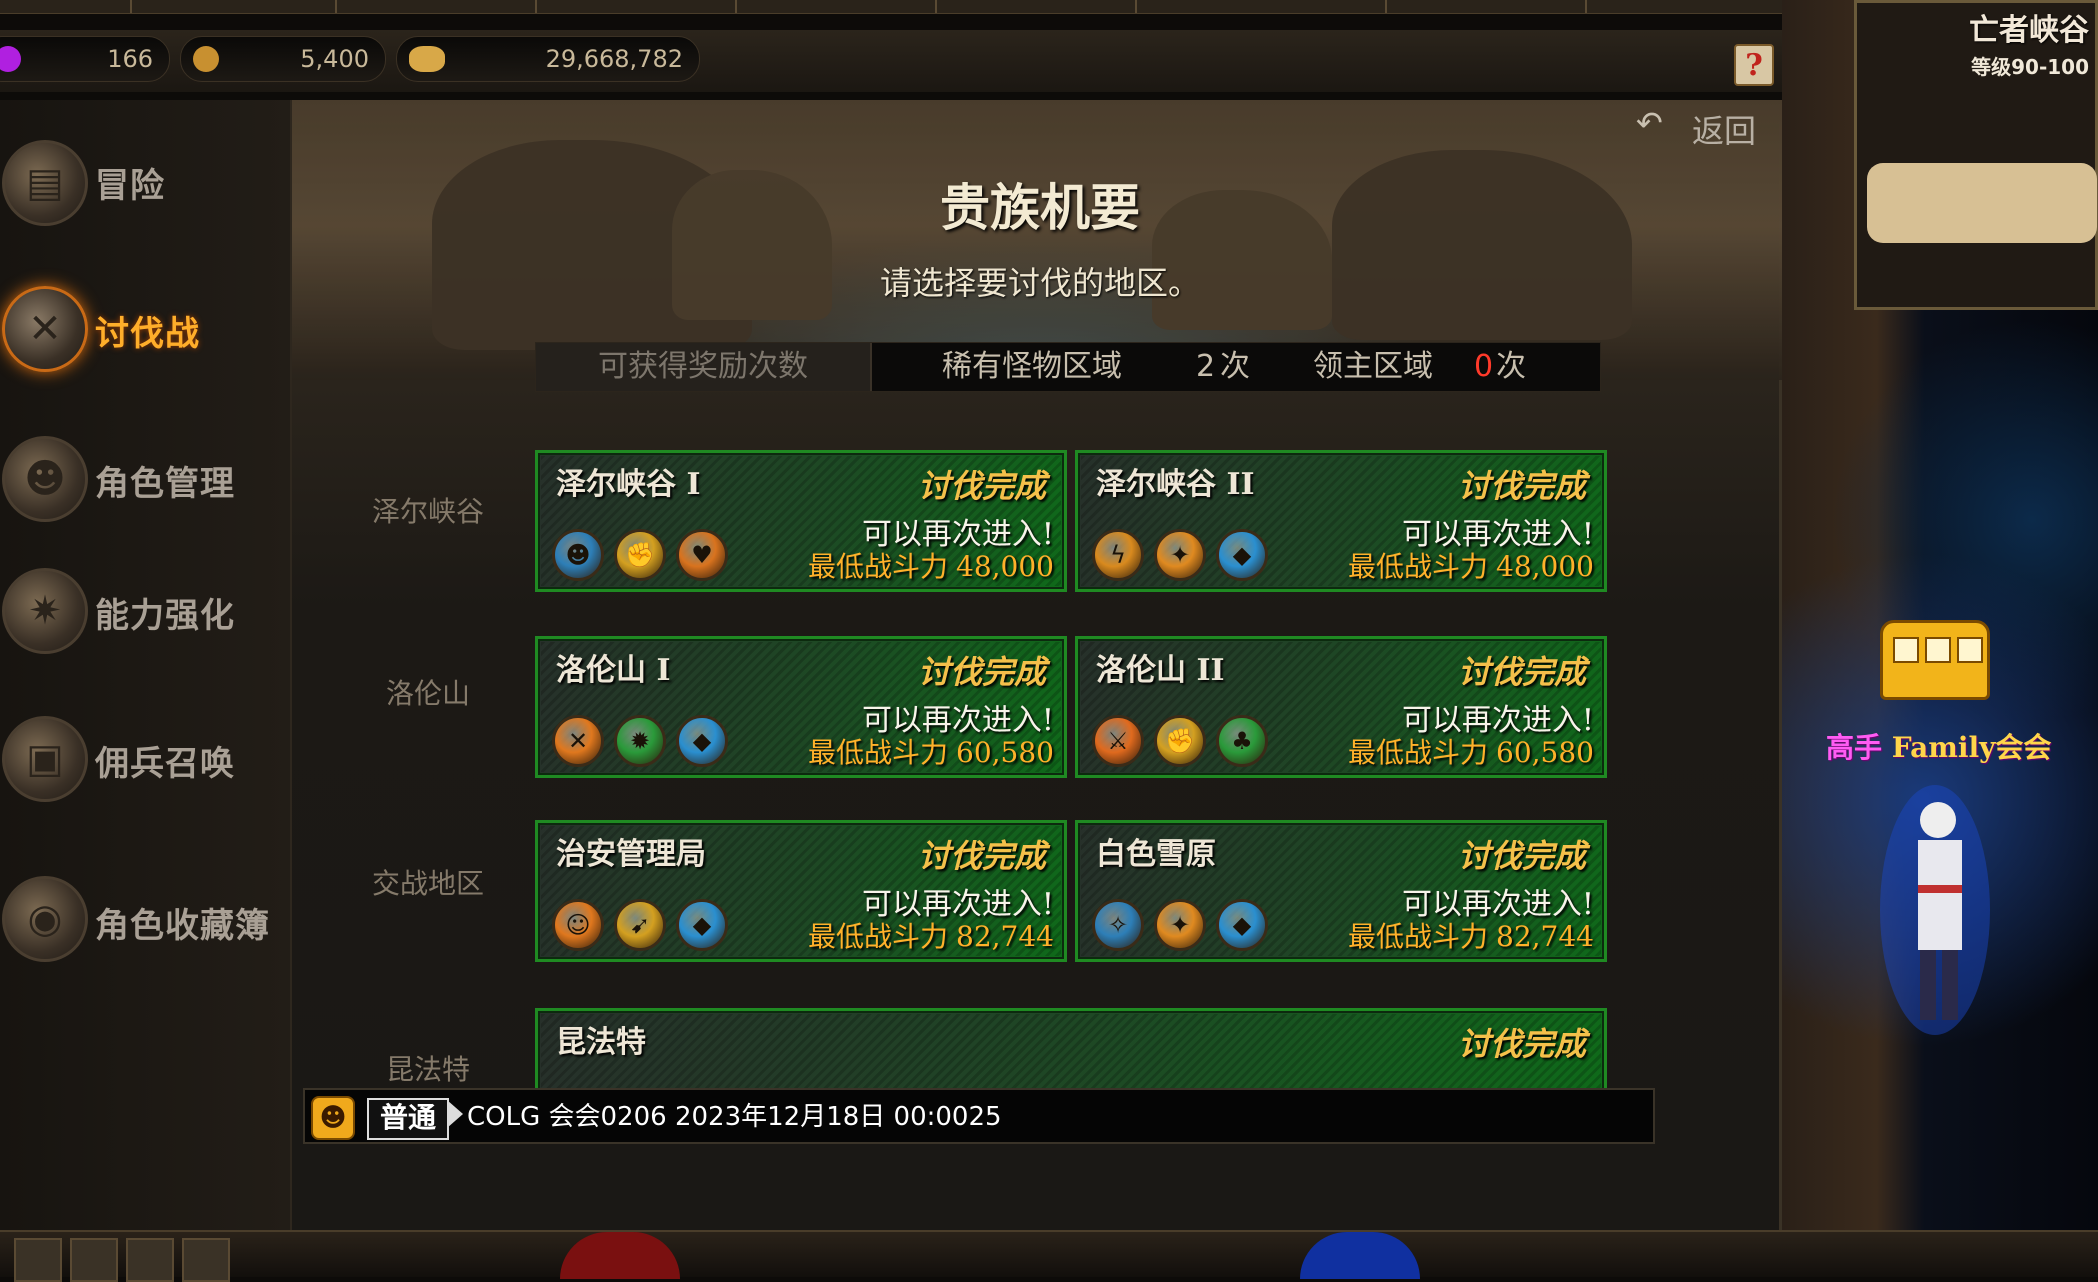 The height and width of the screenshot is (1282, 2098). I want to click on sidebar-item-label: 能力强化, so click(165, 616).